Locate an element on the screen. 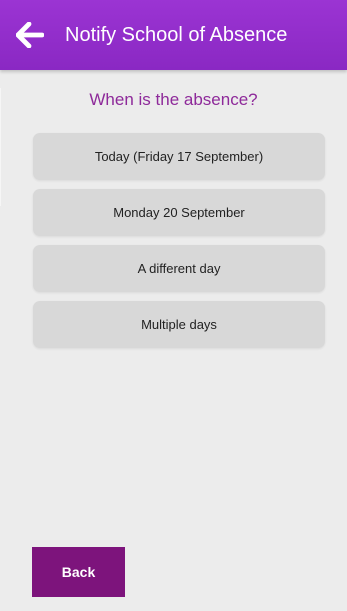 This screenshot has width=347, height=611. left-arrow-icon is located at coordinates (30, 35).